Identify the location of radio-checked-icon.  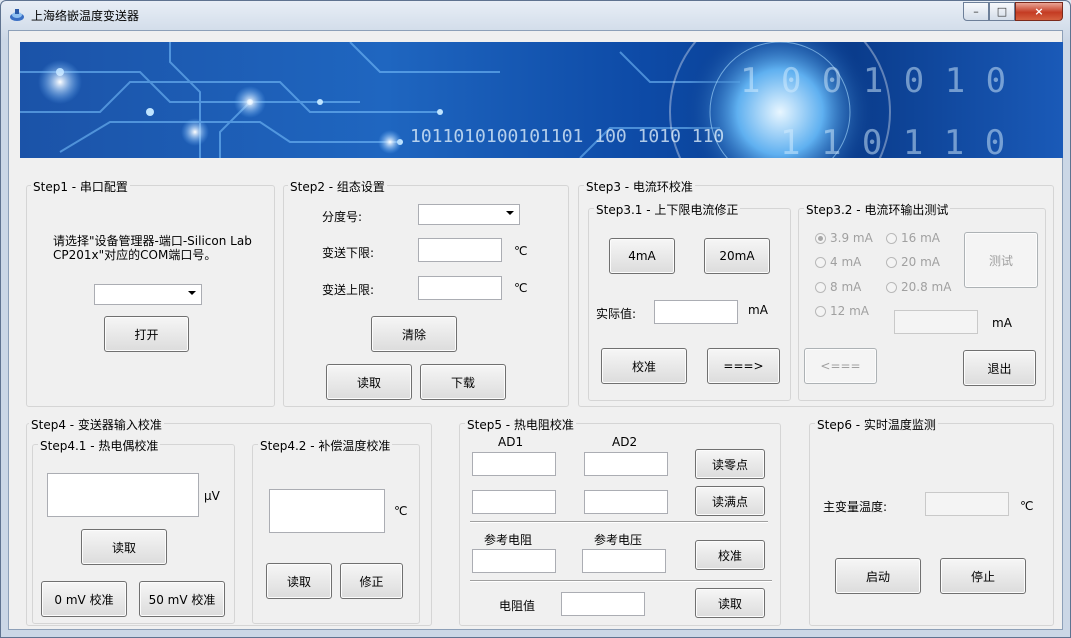
(820, 238).